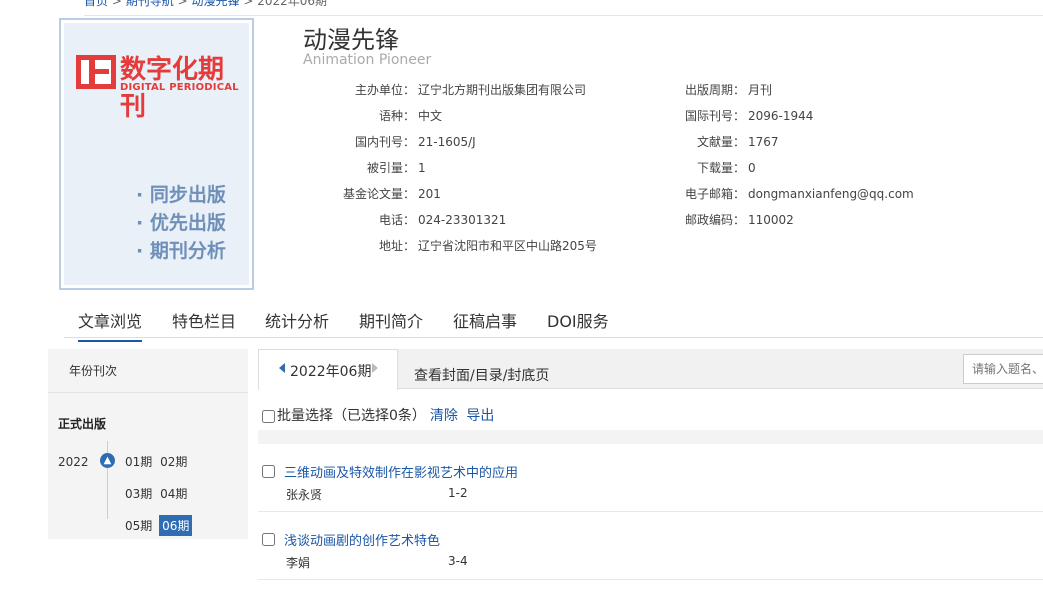 The image size is (1043, 597). Describe the element at coordinates (463, 116) in the screenshot. I see `info-row-language: 语种： 中文` at that location.